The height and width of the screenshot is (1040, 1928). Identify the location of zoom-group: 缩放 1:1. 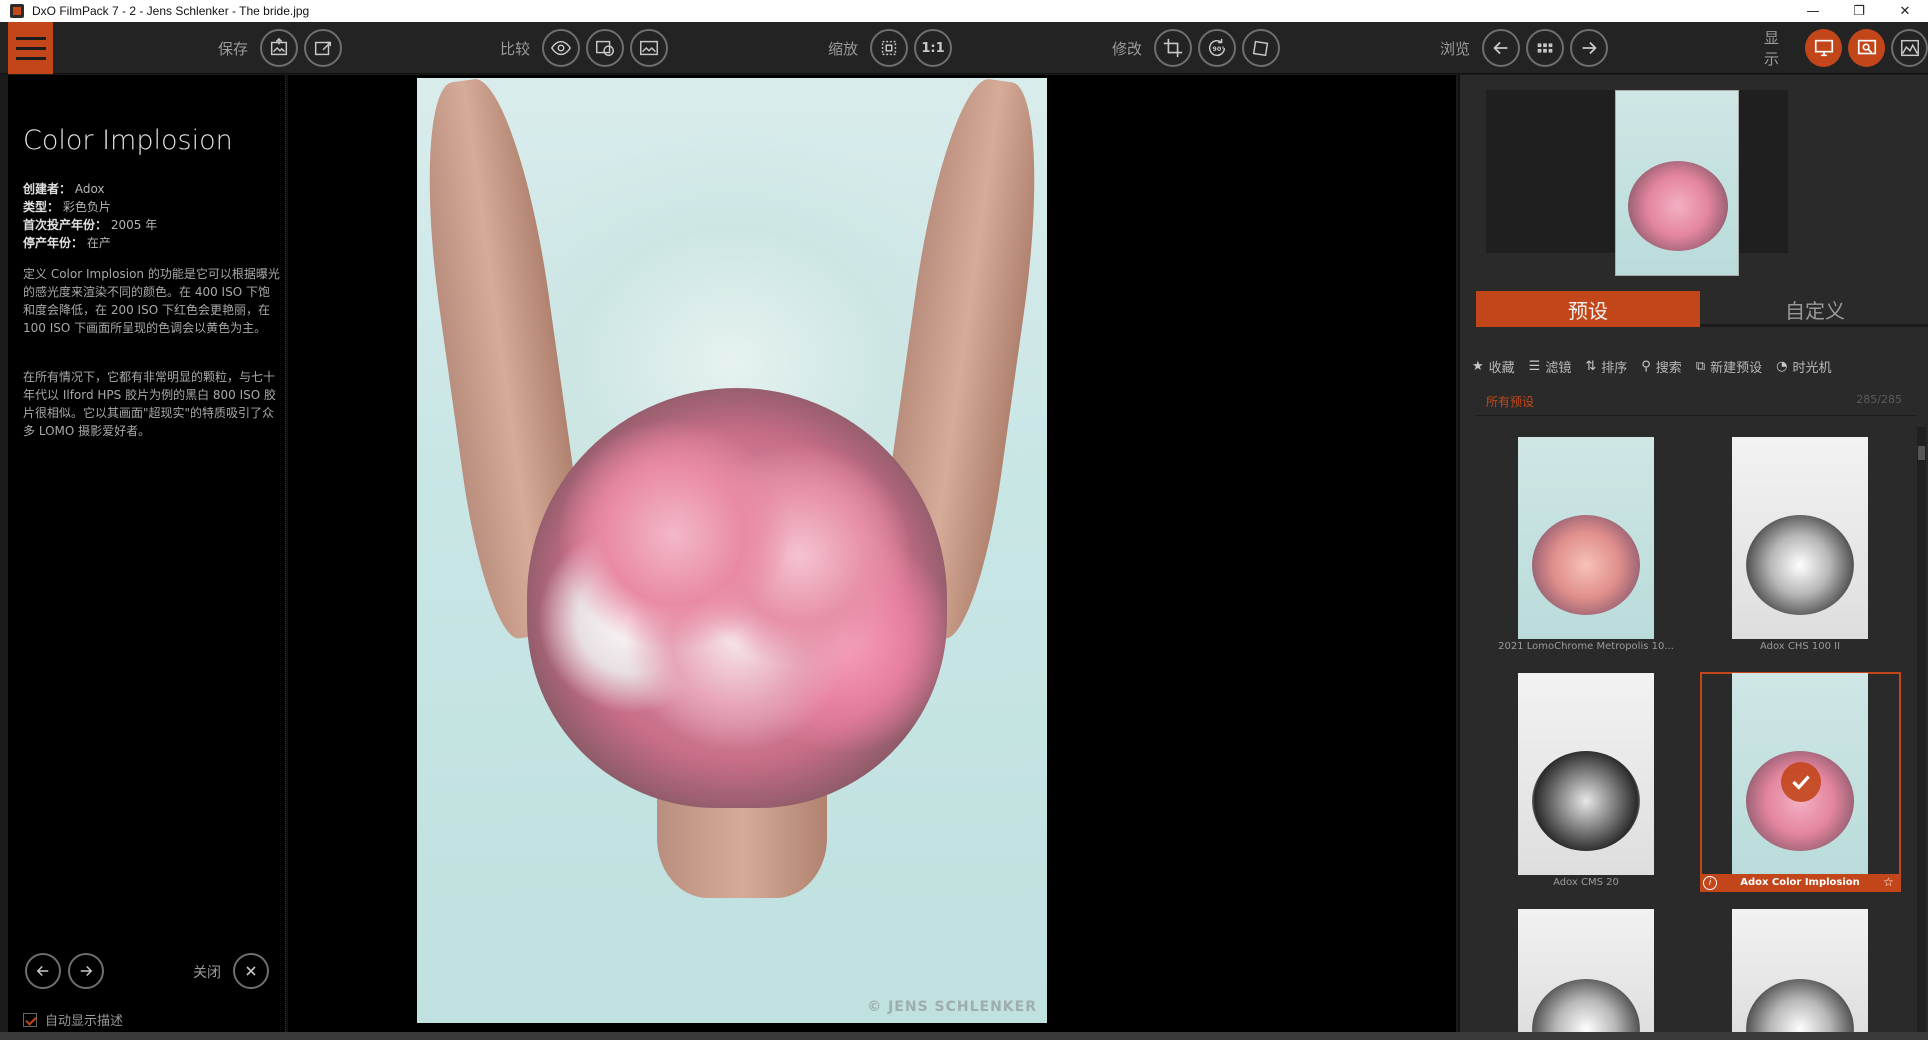
(890, 48).